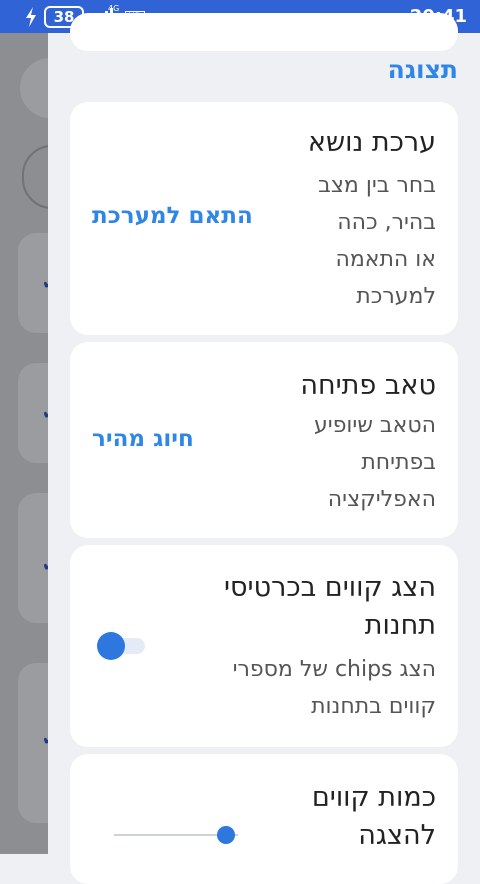 Image resolution: width=480 pixels, height=884 pixels. What do you see at coordinates (264, 819) in the screenshot?
I see `setting-lines-count: כמות קווים להצגה` at bounding box center [264, 819].